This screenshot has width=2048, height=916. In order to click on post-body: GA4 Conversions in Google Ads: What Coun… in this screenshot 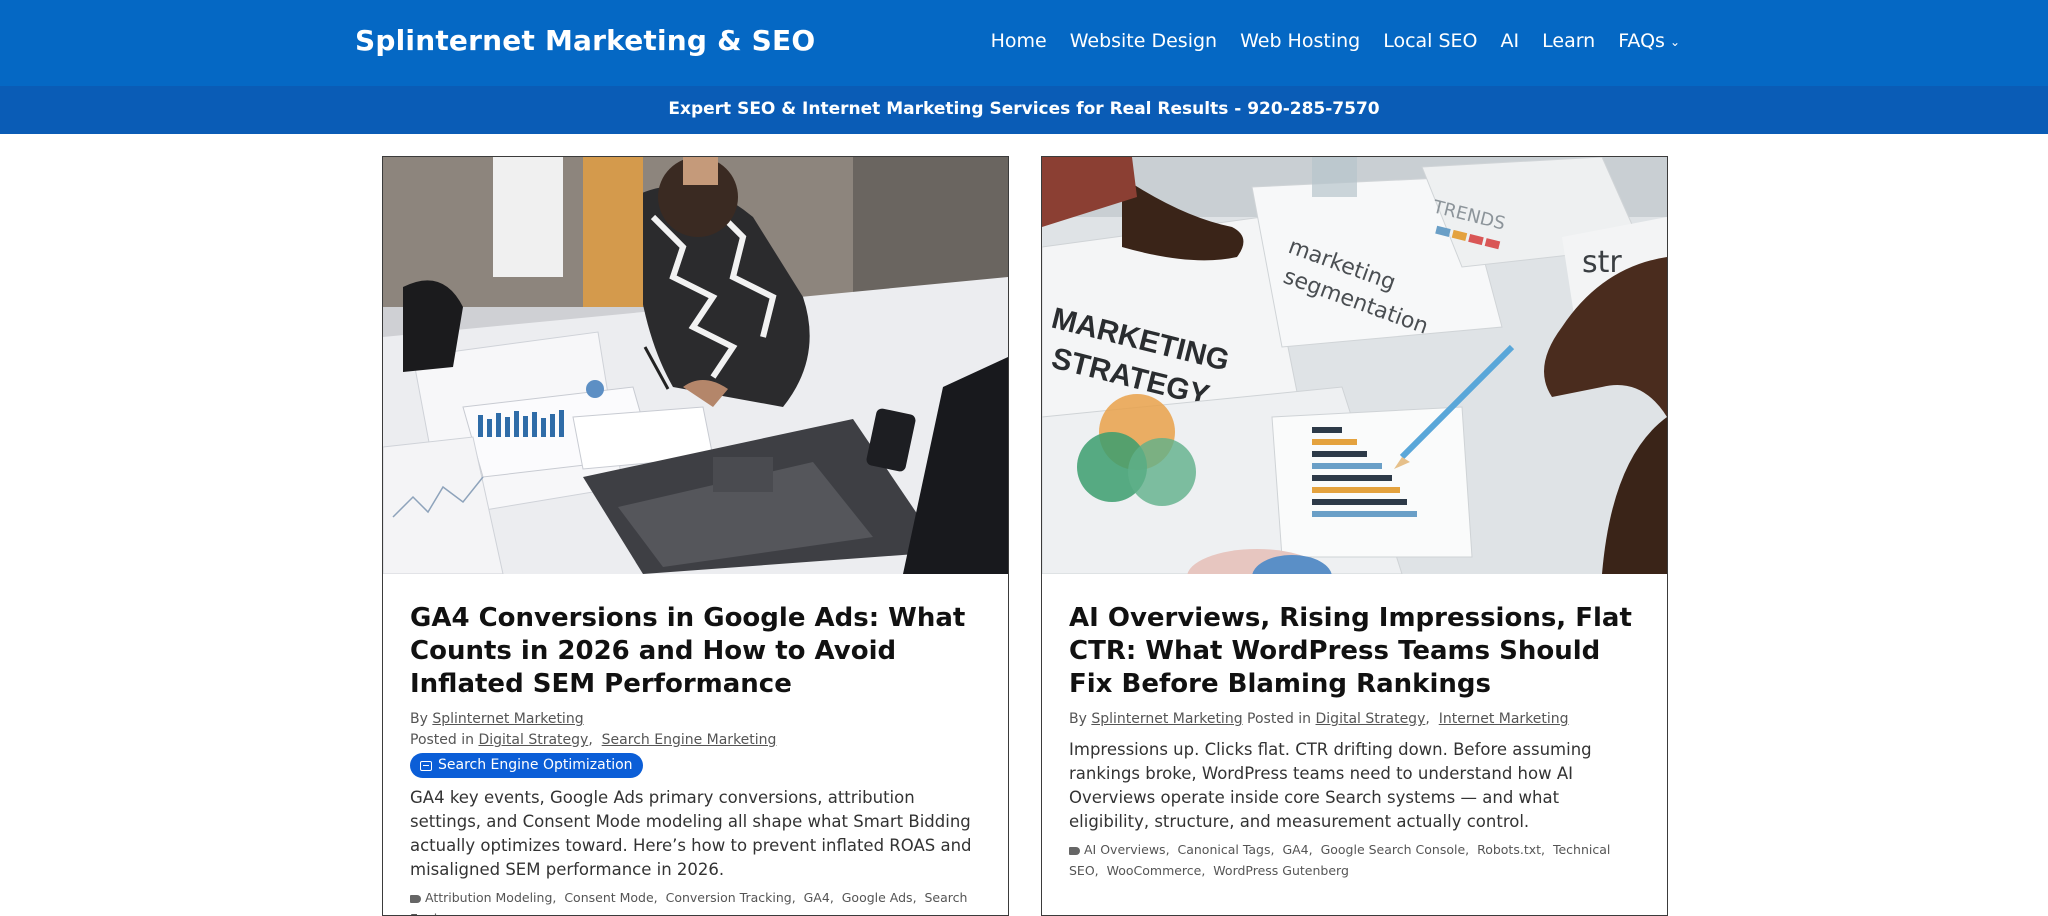, I will do `click(697, 758)`.